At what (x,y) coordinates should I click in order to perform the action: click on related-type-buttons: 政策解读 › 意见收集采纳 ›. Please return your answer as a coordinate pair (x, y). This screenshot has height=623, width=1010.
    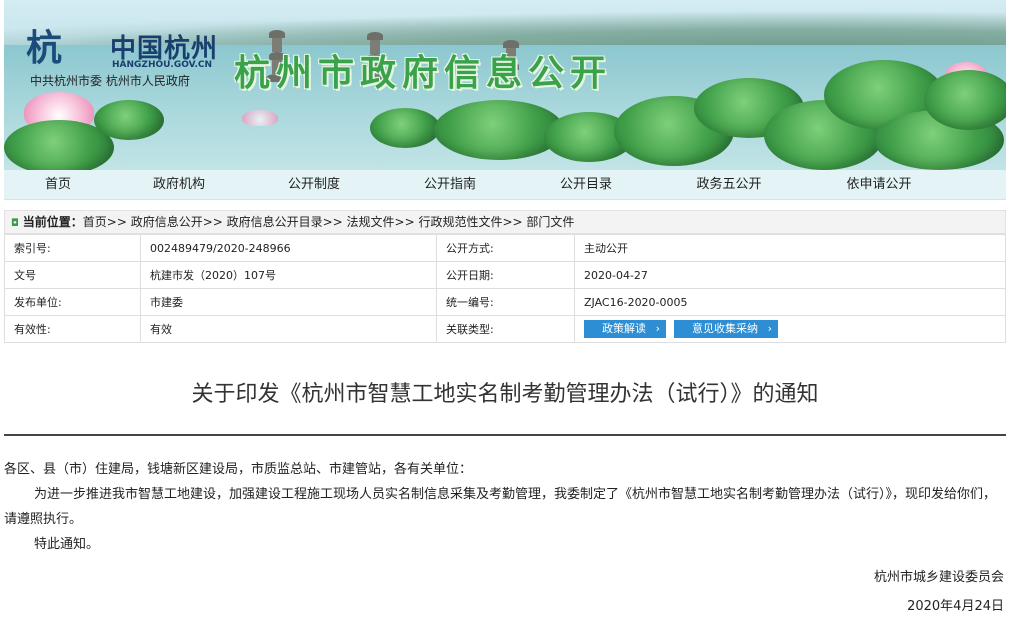
    Looking at the image, I should click on (790, 329).